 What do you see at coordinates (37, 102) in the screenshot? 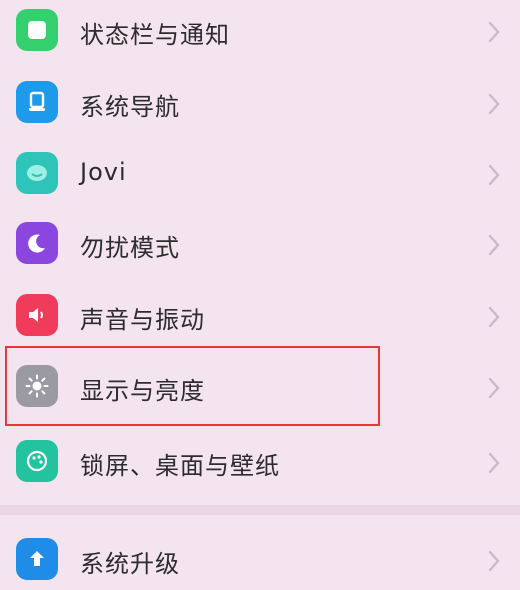
I see `navigation-icon` at bounding box center [37, 102].